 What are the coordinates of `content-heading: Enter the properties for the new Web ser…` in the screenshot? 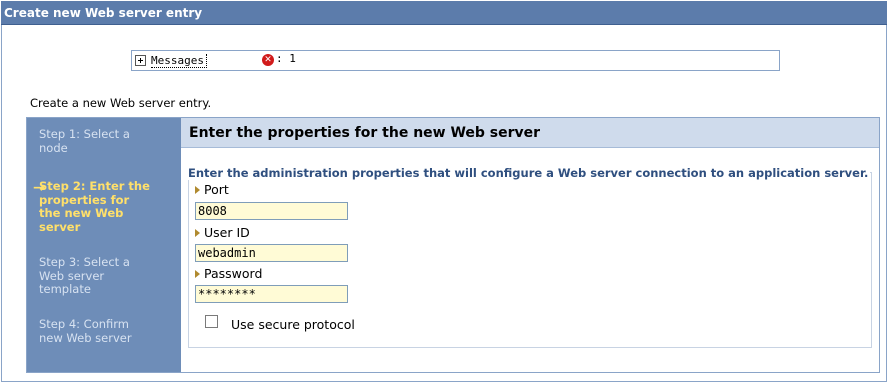 It's located at (530, 133).